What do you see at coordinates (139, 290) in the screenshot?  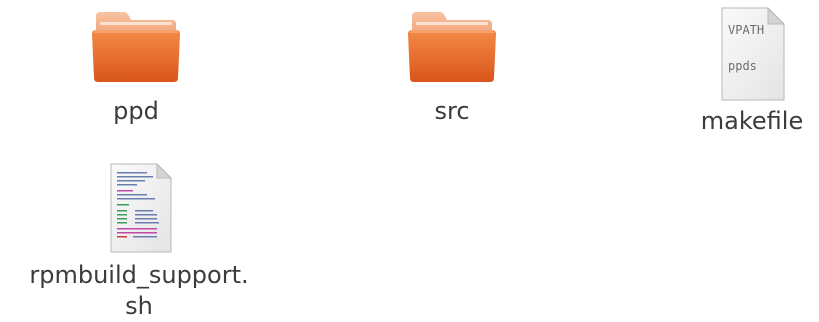 I see `file-name: rpmbuild_support. sh` at bounding box center [139, 290].